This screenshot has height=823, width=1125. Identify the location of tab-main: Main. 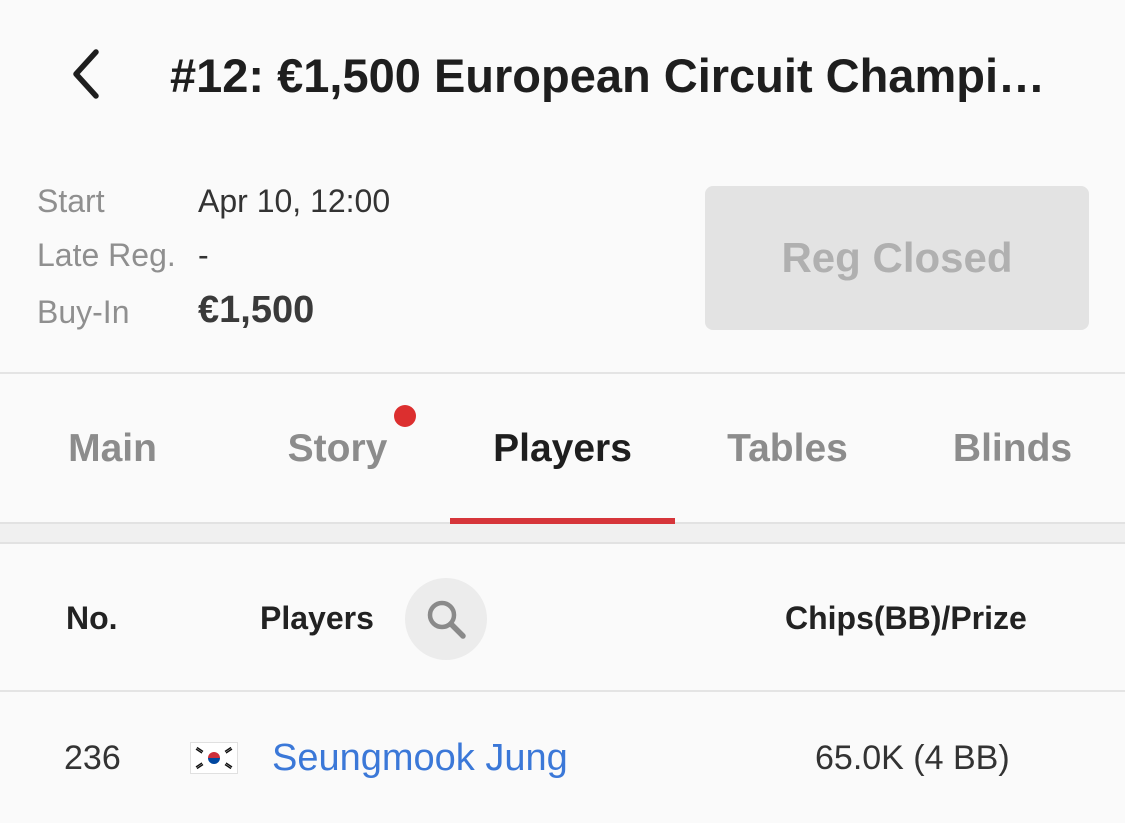
(112, 449).